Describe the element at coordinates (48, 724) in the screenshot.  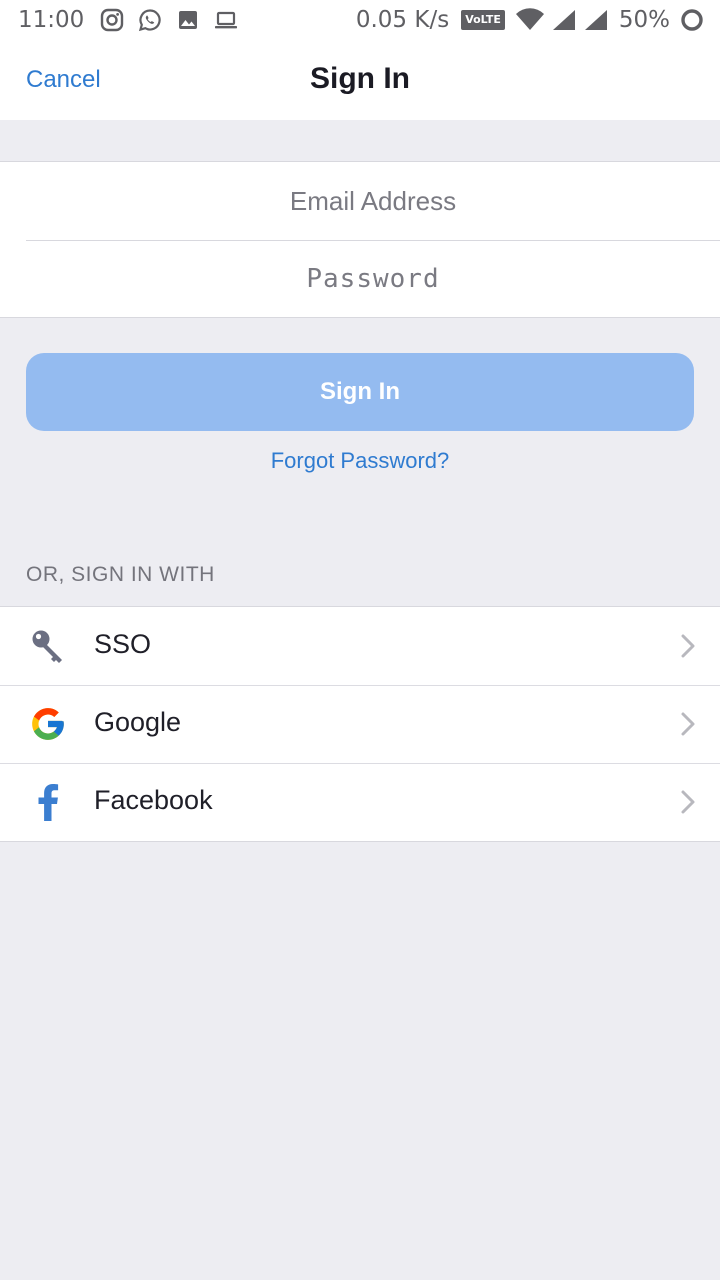
I see `google-logo-icon` at that location.